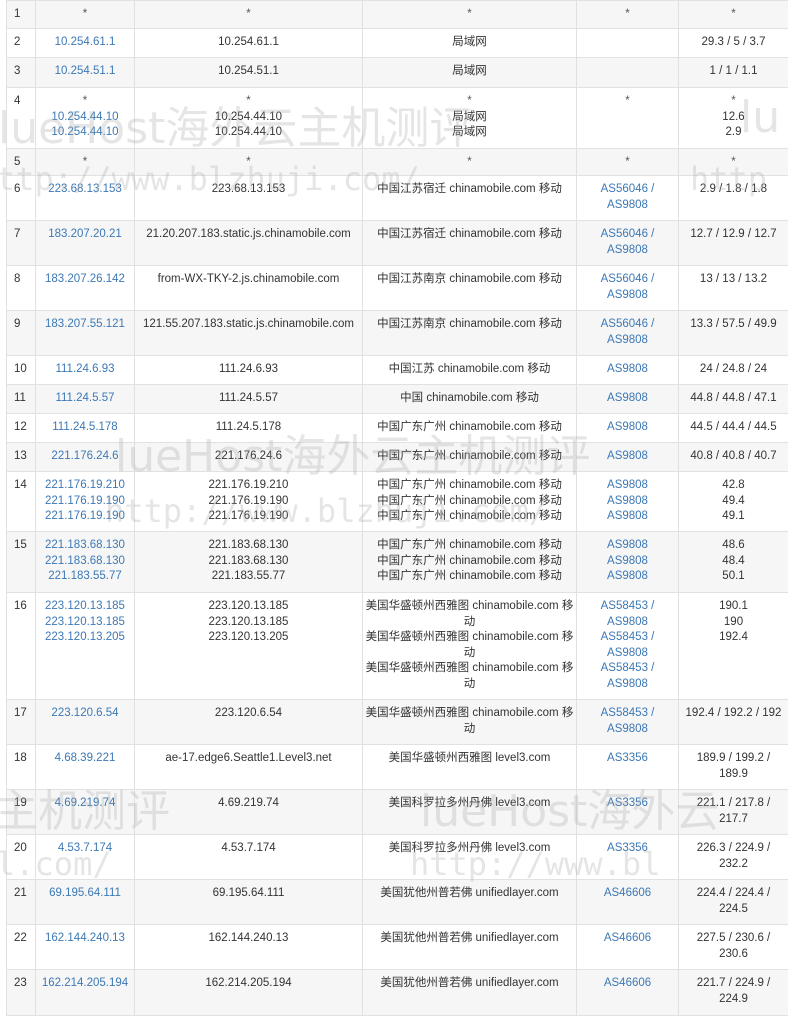 The width and height of the screenshot is (788, 1024). What do you see at coordinates (733, 288) in the screenshot?
I see `latency-cell: 13 / 13 / 13.2` at bounding box center [733, 288].